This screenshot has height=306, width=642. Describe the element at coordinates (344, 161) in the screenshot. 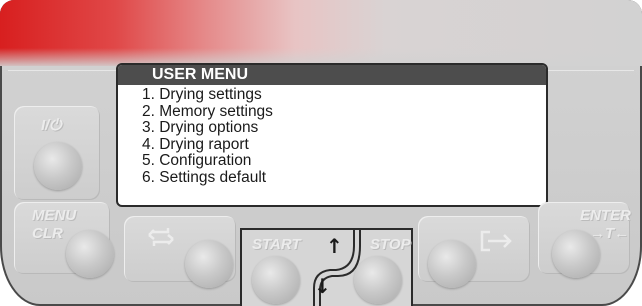

I see `menu-item-configuration: 5. Configuration` at that location.